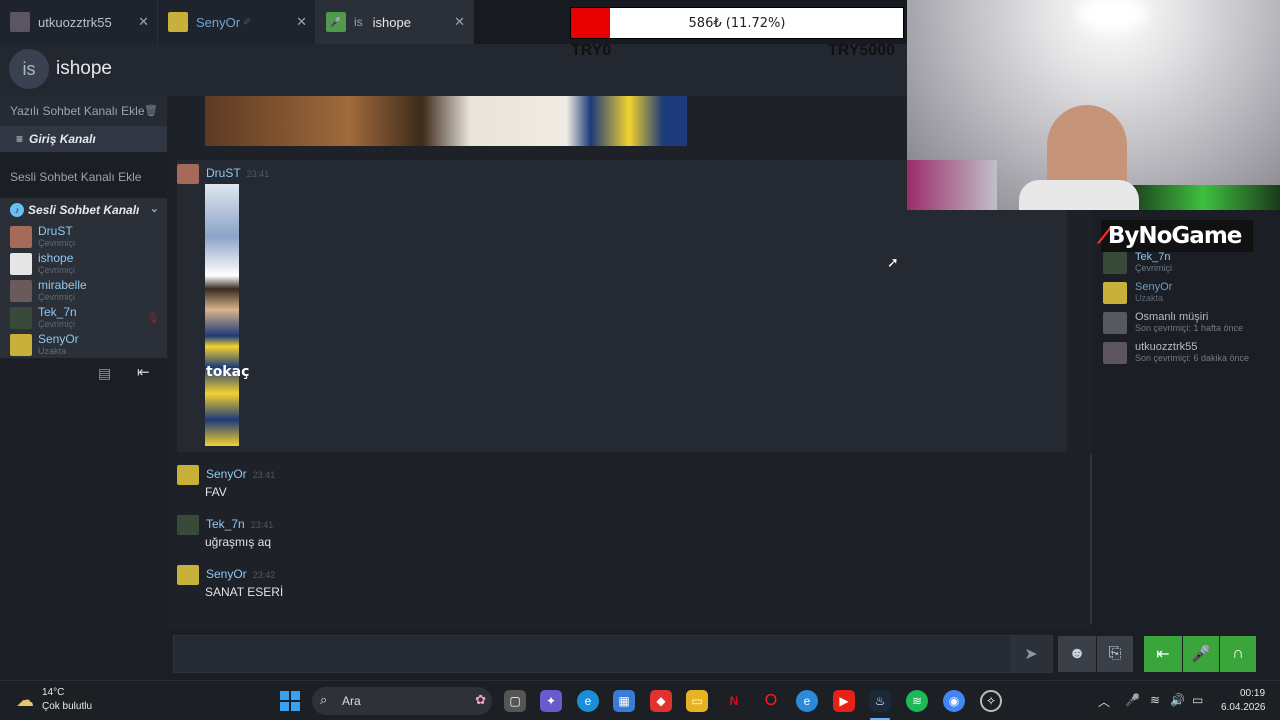 The height and width of the screenshot is (720, 1280). Describe the element at coordinates (1243, 707) in the screenshot. I see `clock-date: 6.04.2026` at that location.